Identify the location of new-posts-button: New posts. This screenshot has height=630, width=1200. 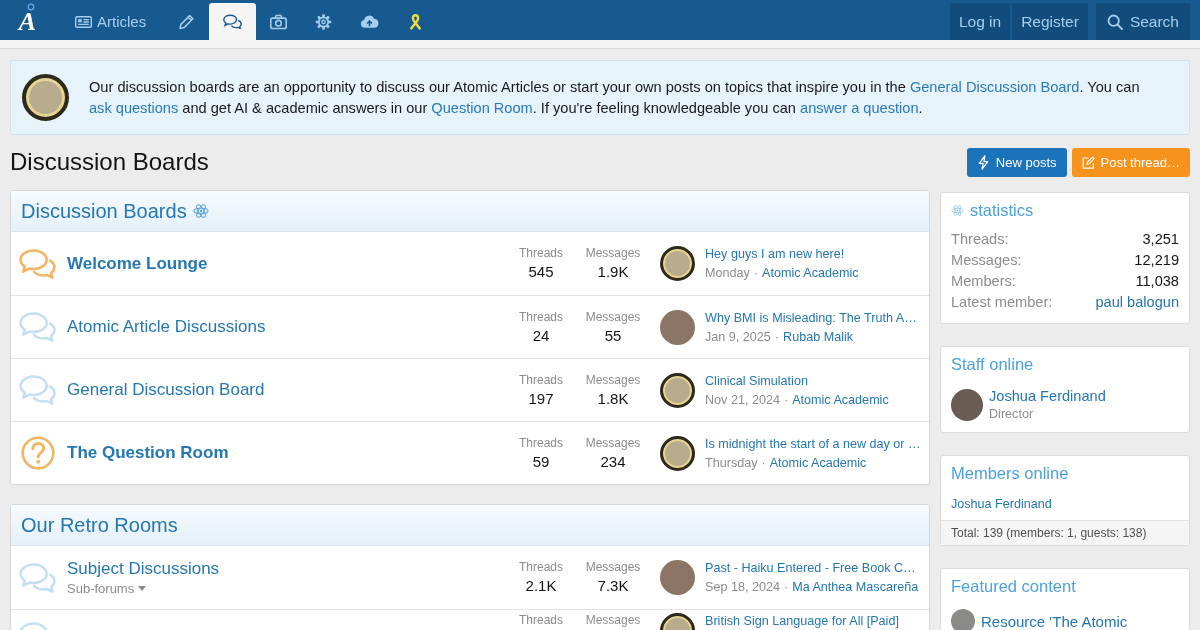
(1016, 162).